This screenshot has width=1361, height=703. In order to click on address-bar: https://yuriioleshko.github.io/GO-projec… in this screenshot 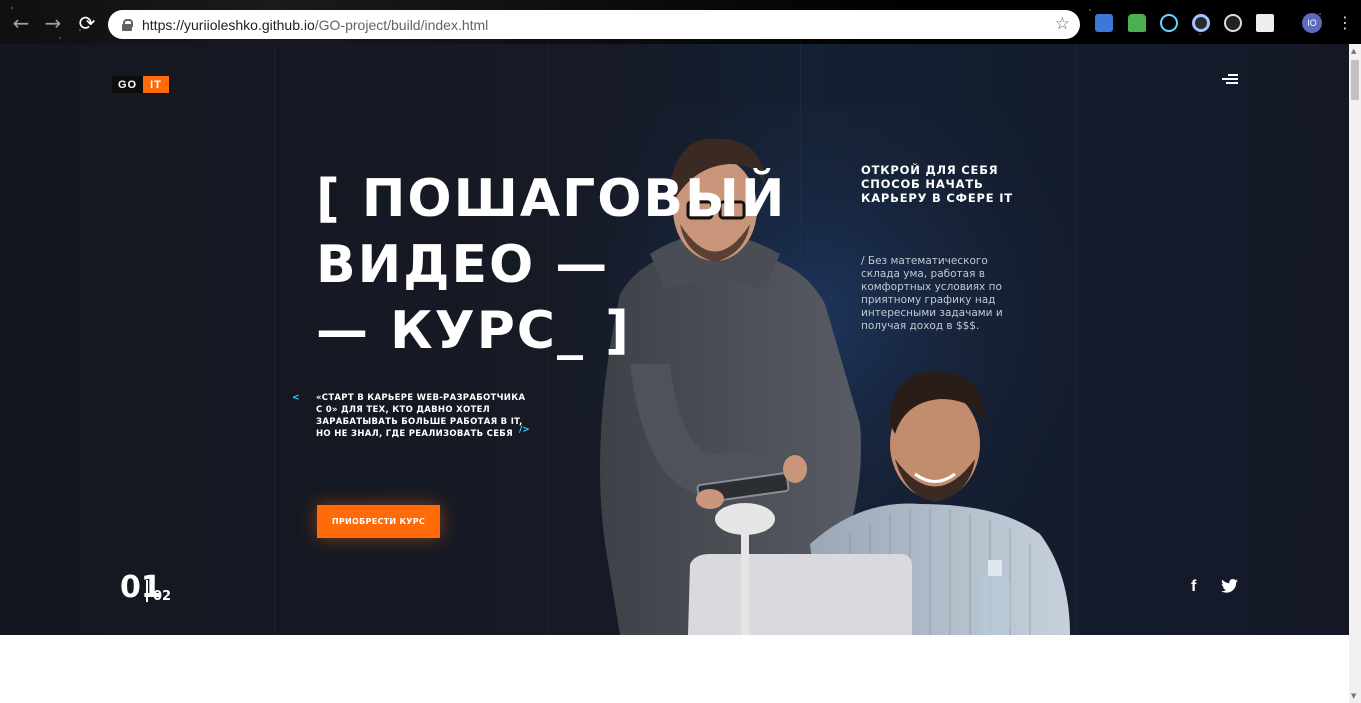, I will do `click(594, 24)`.